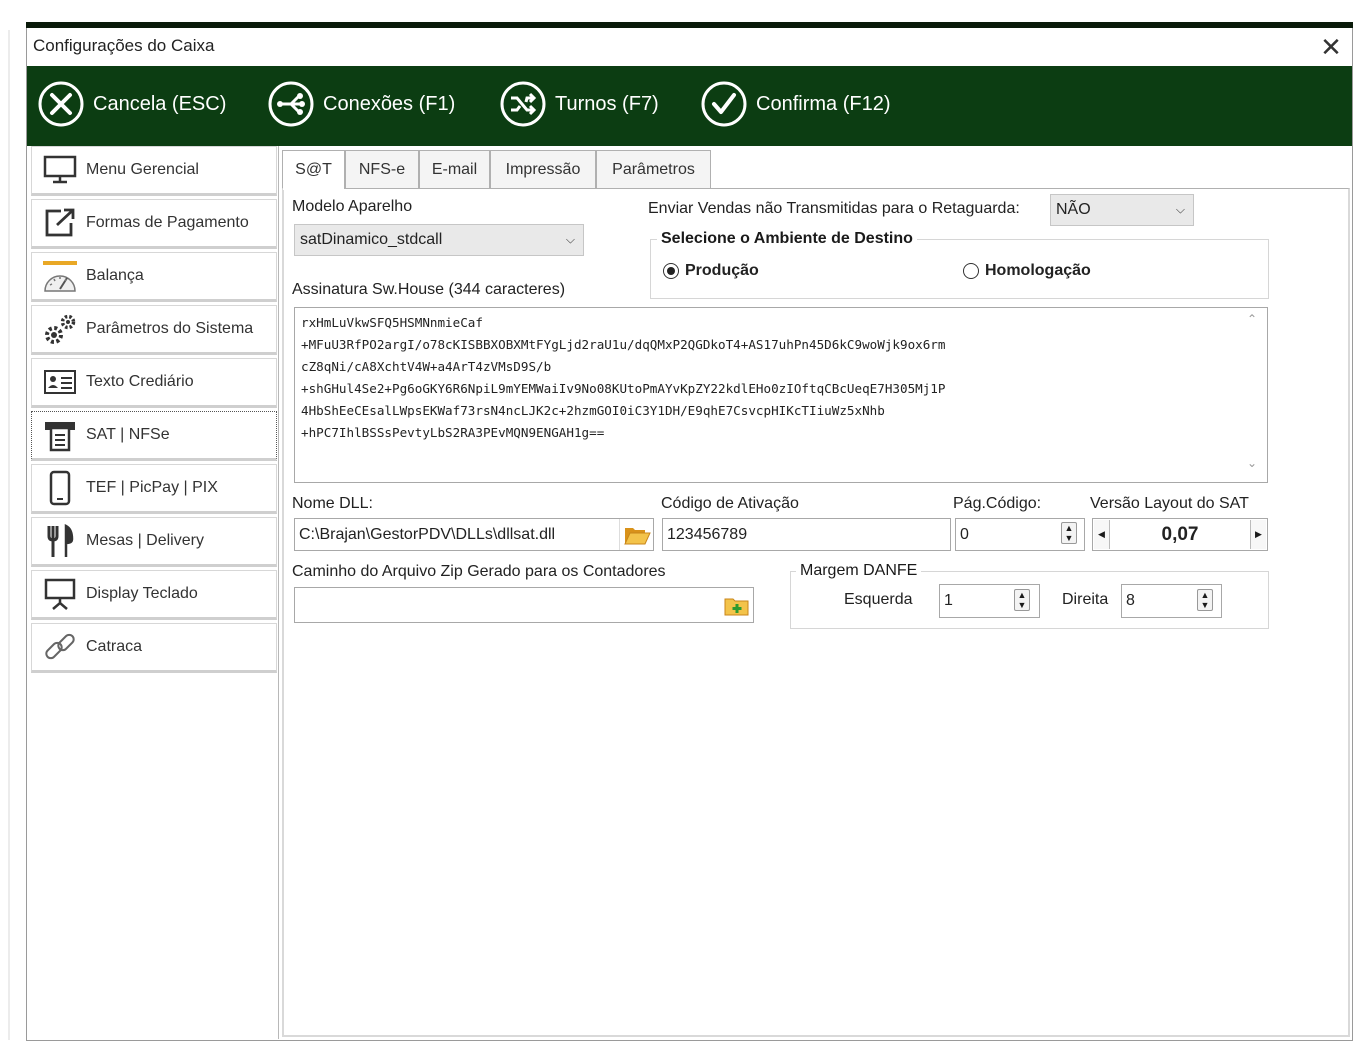 The width and height of the screenshot is (1357, 1043). What do you see at coordinates (722, 270) in the screenshot?
I see `radio-producao-label: Produção` at bounding box center [722, 270].